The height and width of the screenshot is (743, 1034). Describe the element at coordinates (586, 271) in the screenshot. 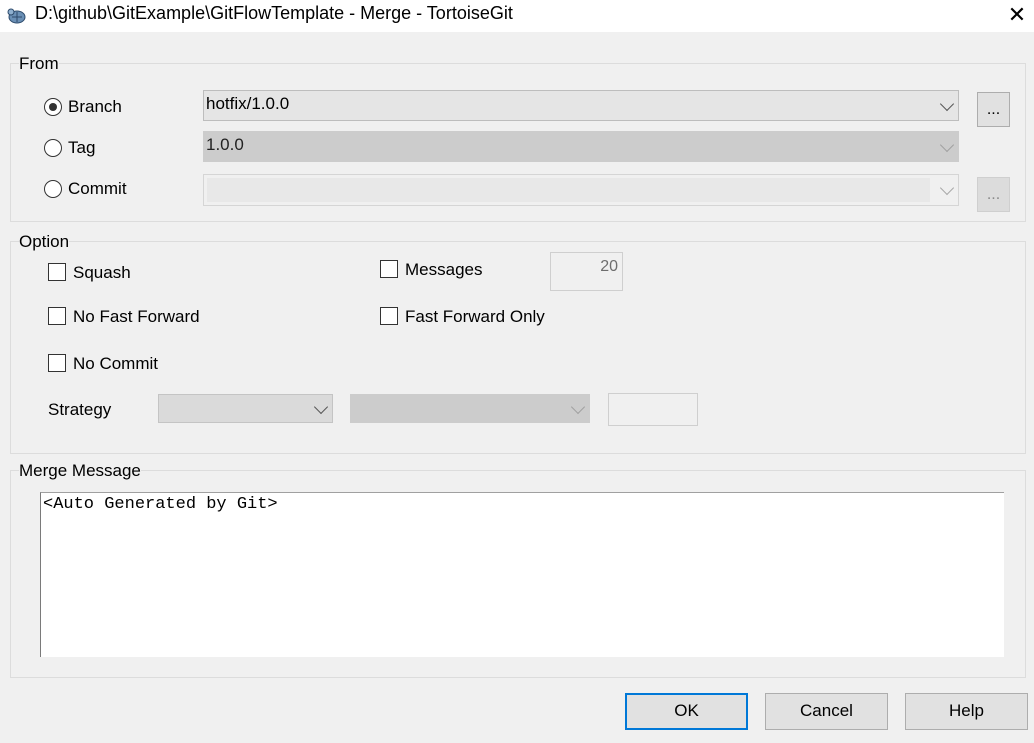

I see `messages-count-input: 20` at that location.